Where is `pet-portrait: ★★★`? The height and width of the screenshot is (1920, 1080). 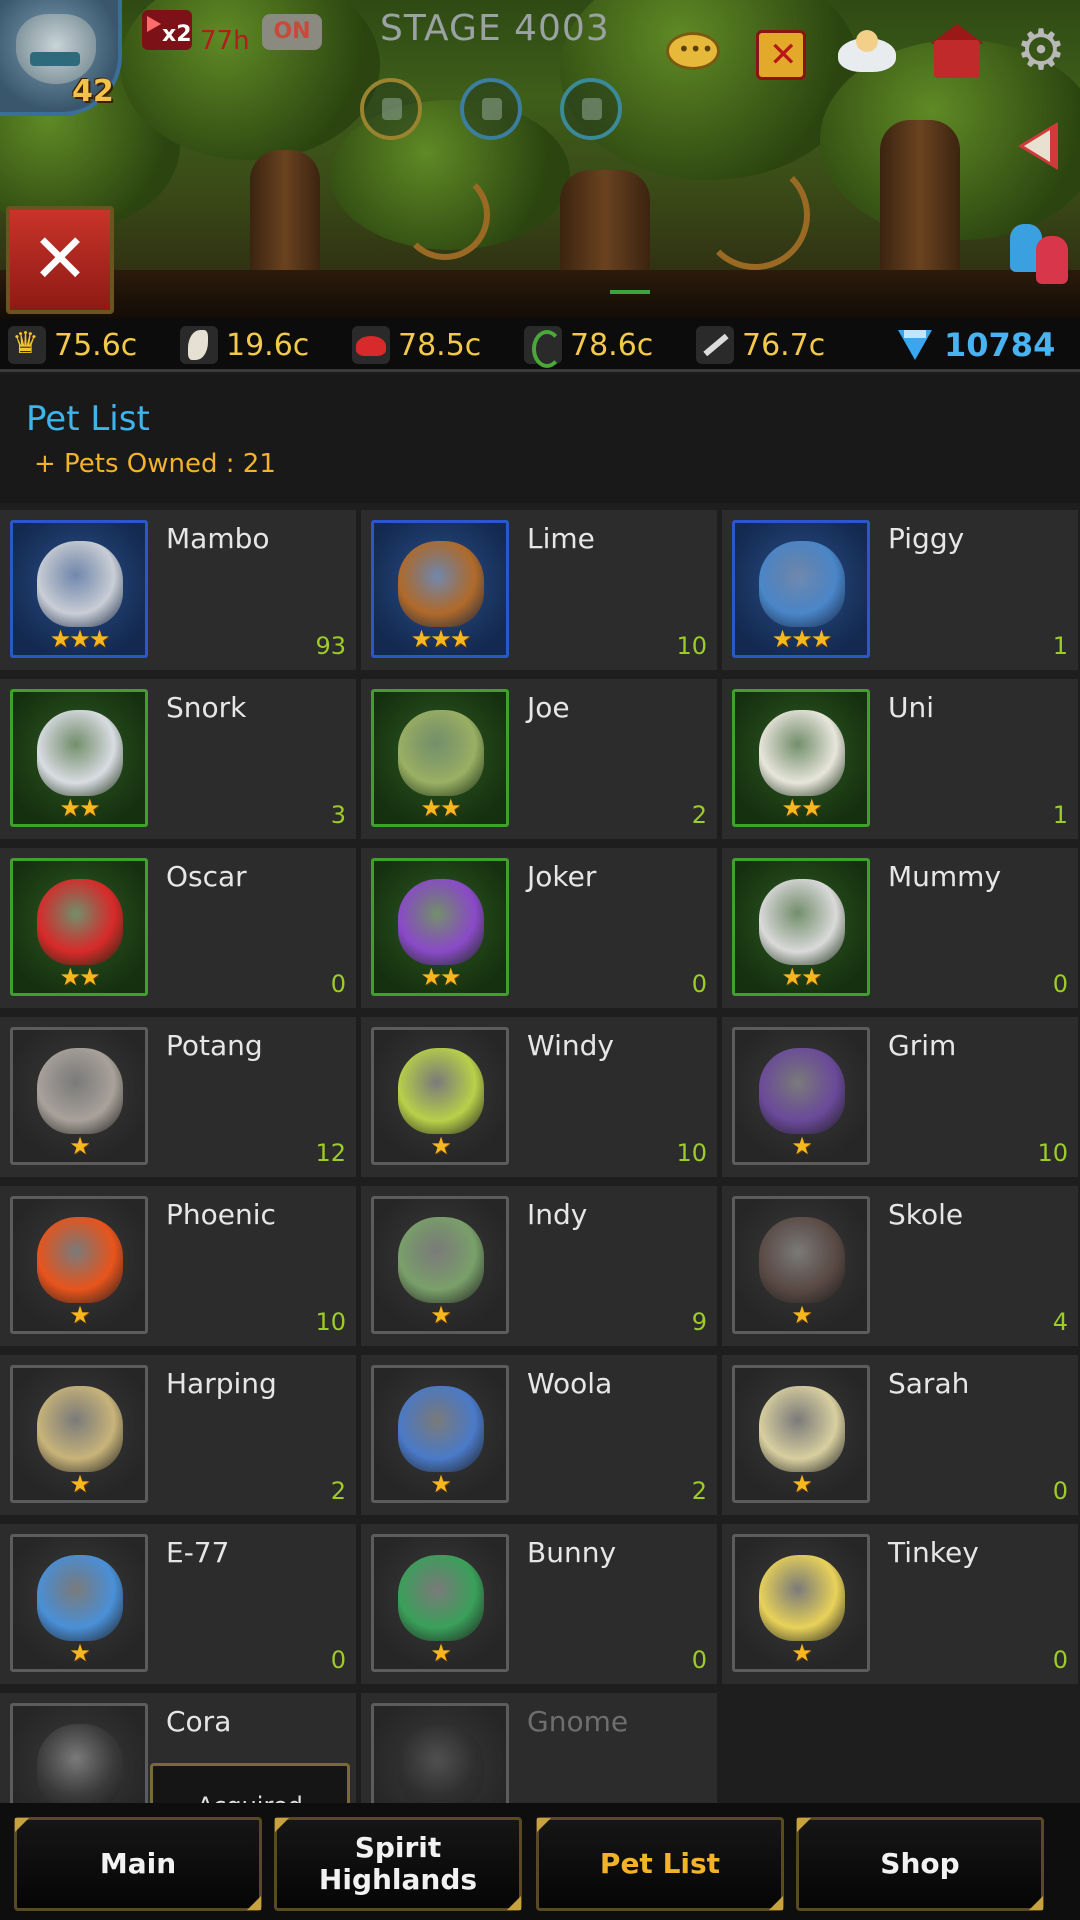
pet-portrait: ★★★ is located at coordinates (79, 589).